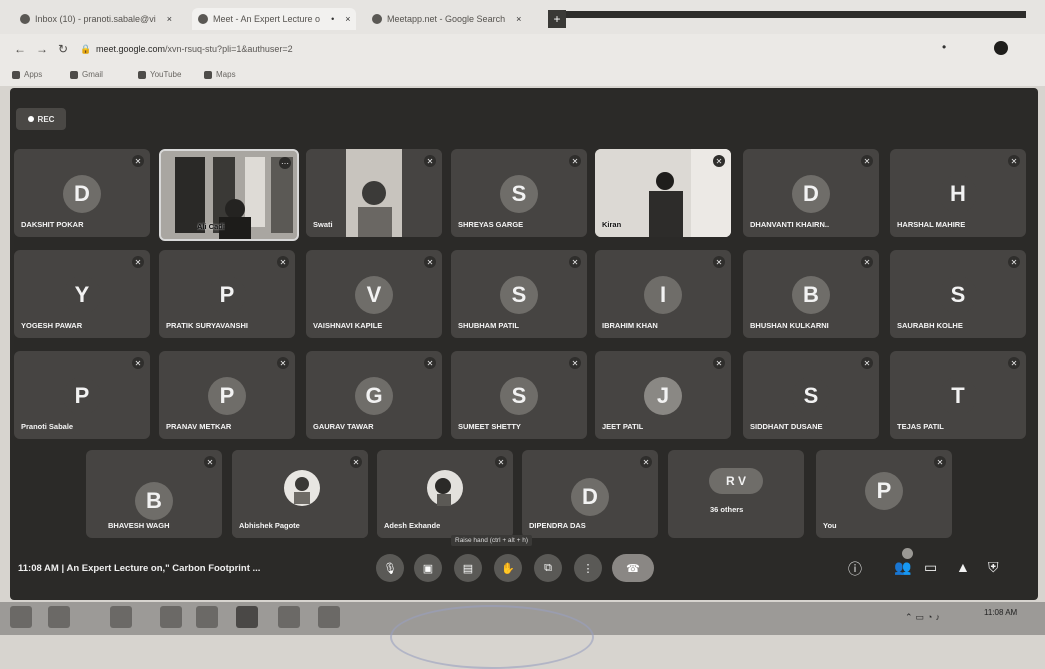 The width and height of the screenshot is (1045, 669). What do you see at coordinates (930, 567) in the screenshot?
I see `chat-icon: ▭` at bounding box center [930, 567].